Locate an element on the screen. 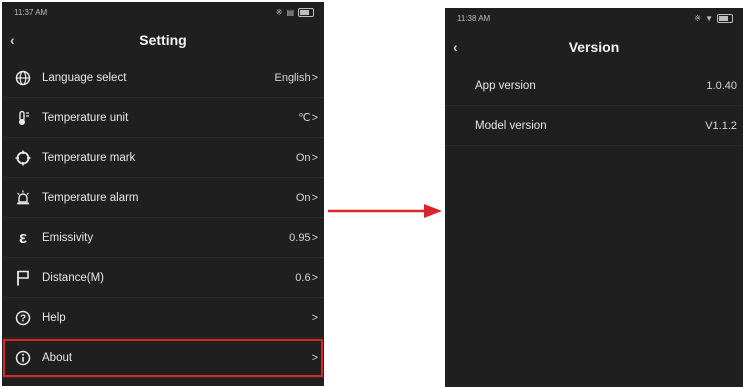  setting-item-value: English is located at coordinates (292, 77).